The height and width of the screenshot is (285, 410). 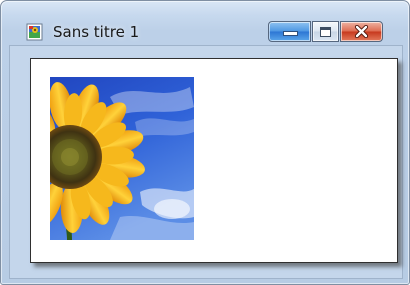 I want to click on minimize-button, so click(x=289, y=31).